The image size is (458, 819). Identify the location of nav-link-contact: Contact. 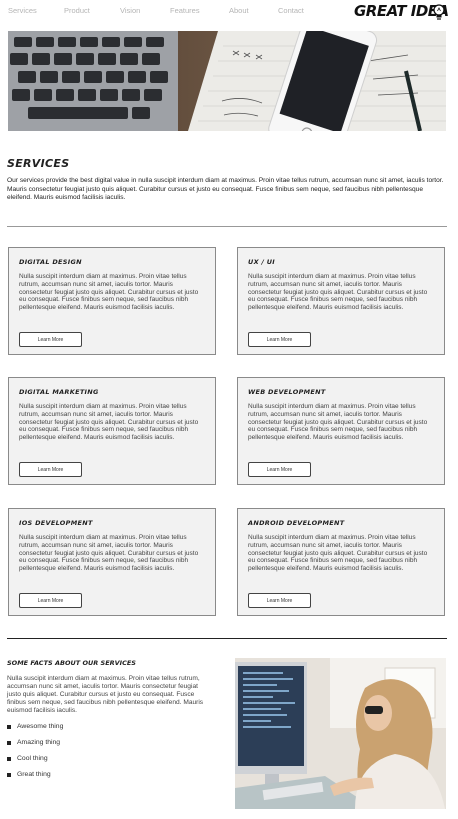
(291, 10).